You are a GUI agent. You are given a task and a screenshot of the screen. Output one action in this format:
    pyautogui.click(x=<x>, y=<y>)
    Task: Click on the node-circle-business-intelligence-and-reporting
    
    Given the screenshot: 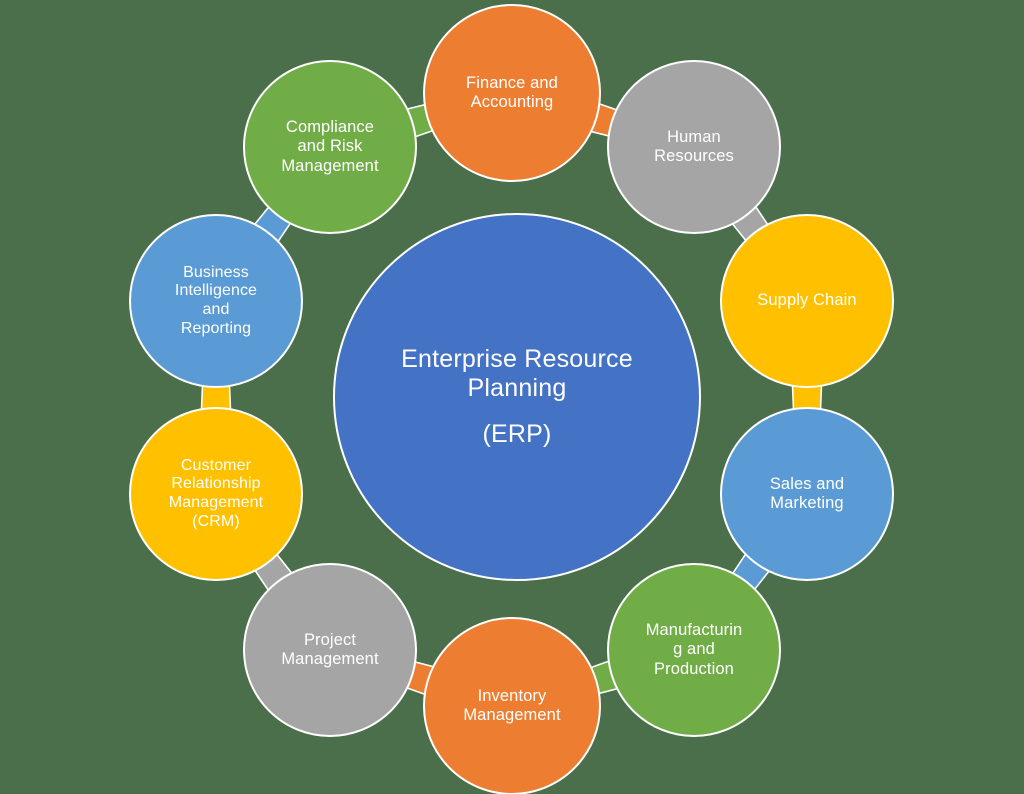 What is the action you would take?
    pyautogui.click(x=216, y=301)
    